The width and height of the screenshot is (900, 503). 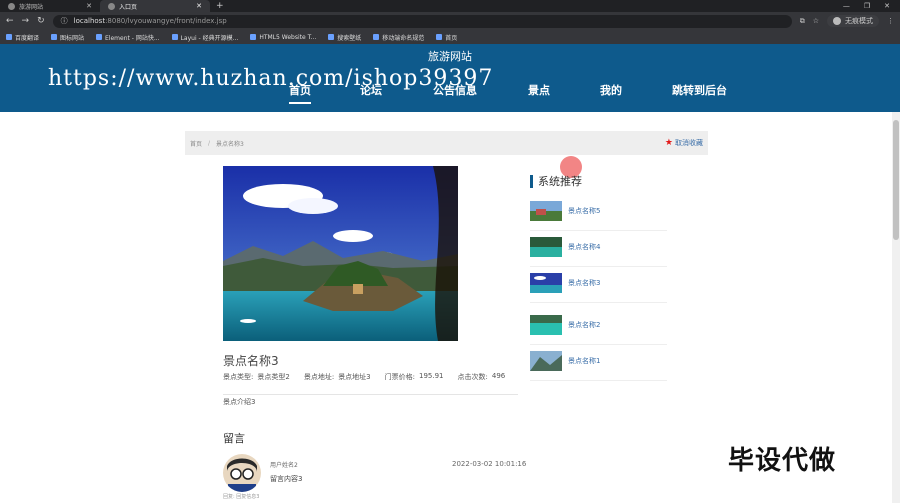 I want to click on profile-button: 无痕模式, so click(x=853, y=21).